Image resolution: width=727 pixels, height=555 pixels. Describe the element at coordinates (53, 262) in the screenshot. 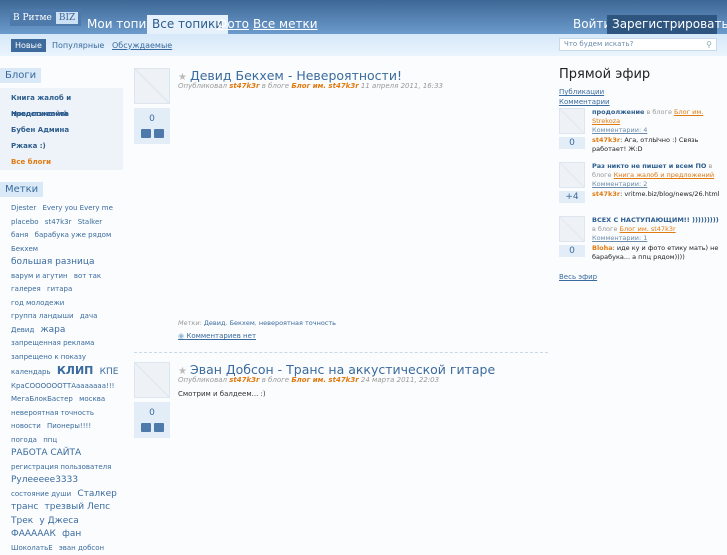

I see `tag-link: большая разница` at that location.